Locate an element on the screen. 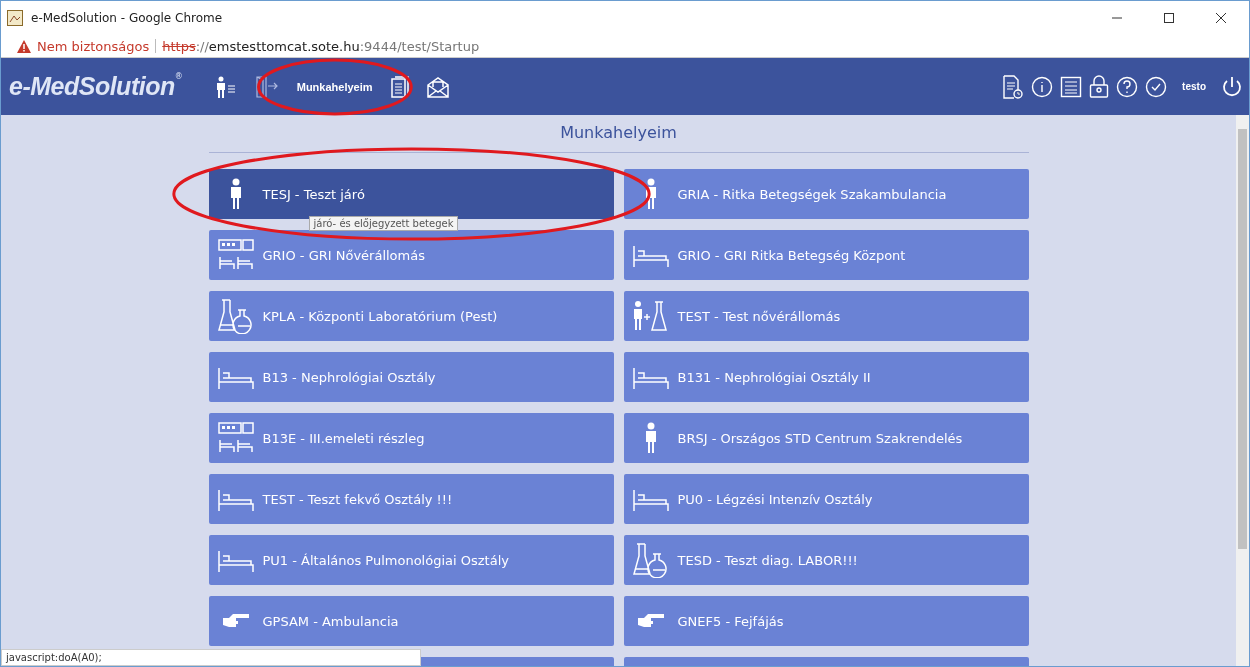  workplace-tile: GRIO - GRI Ritka Betegség Központ is located at coordinates (826, 255).